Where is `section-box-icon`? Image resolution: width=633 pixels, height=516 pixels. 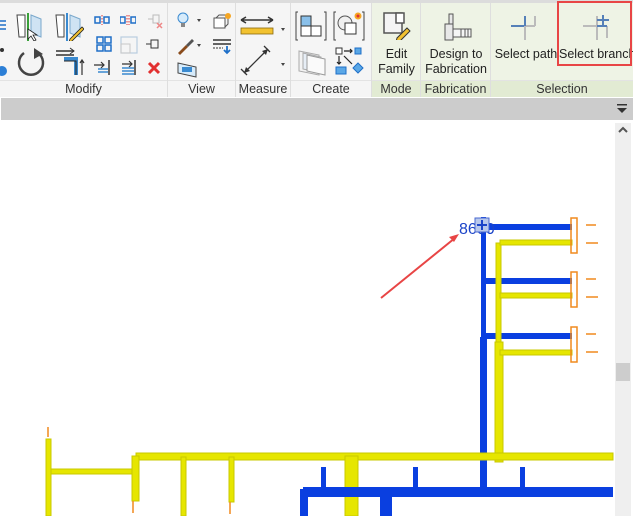 section-box-icon is located at coordinates (188, 69).